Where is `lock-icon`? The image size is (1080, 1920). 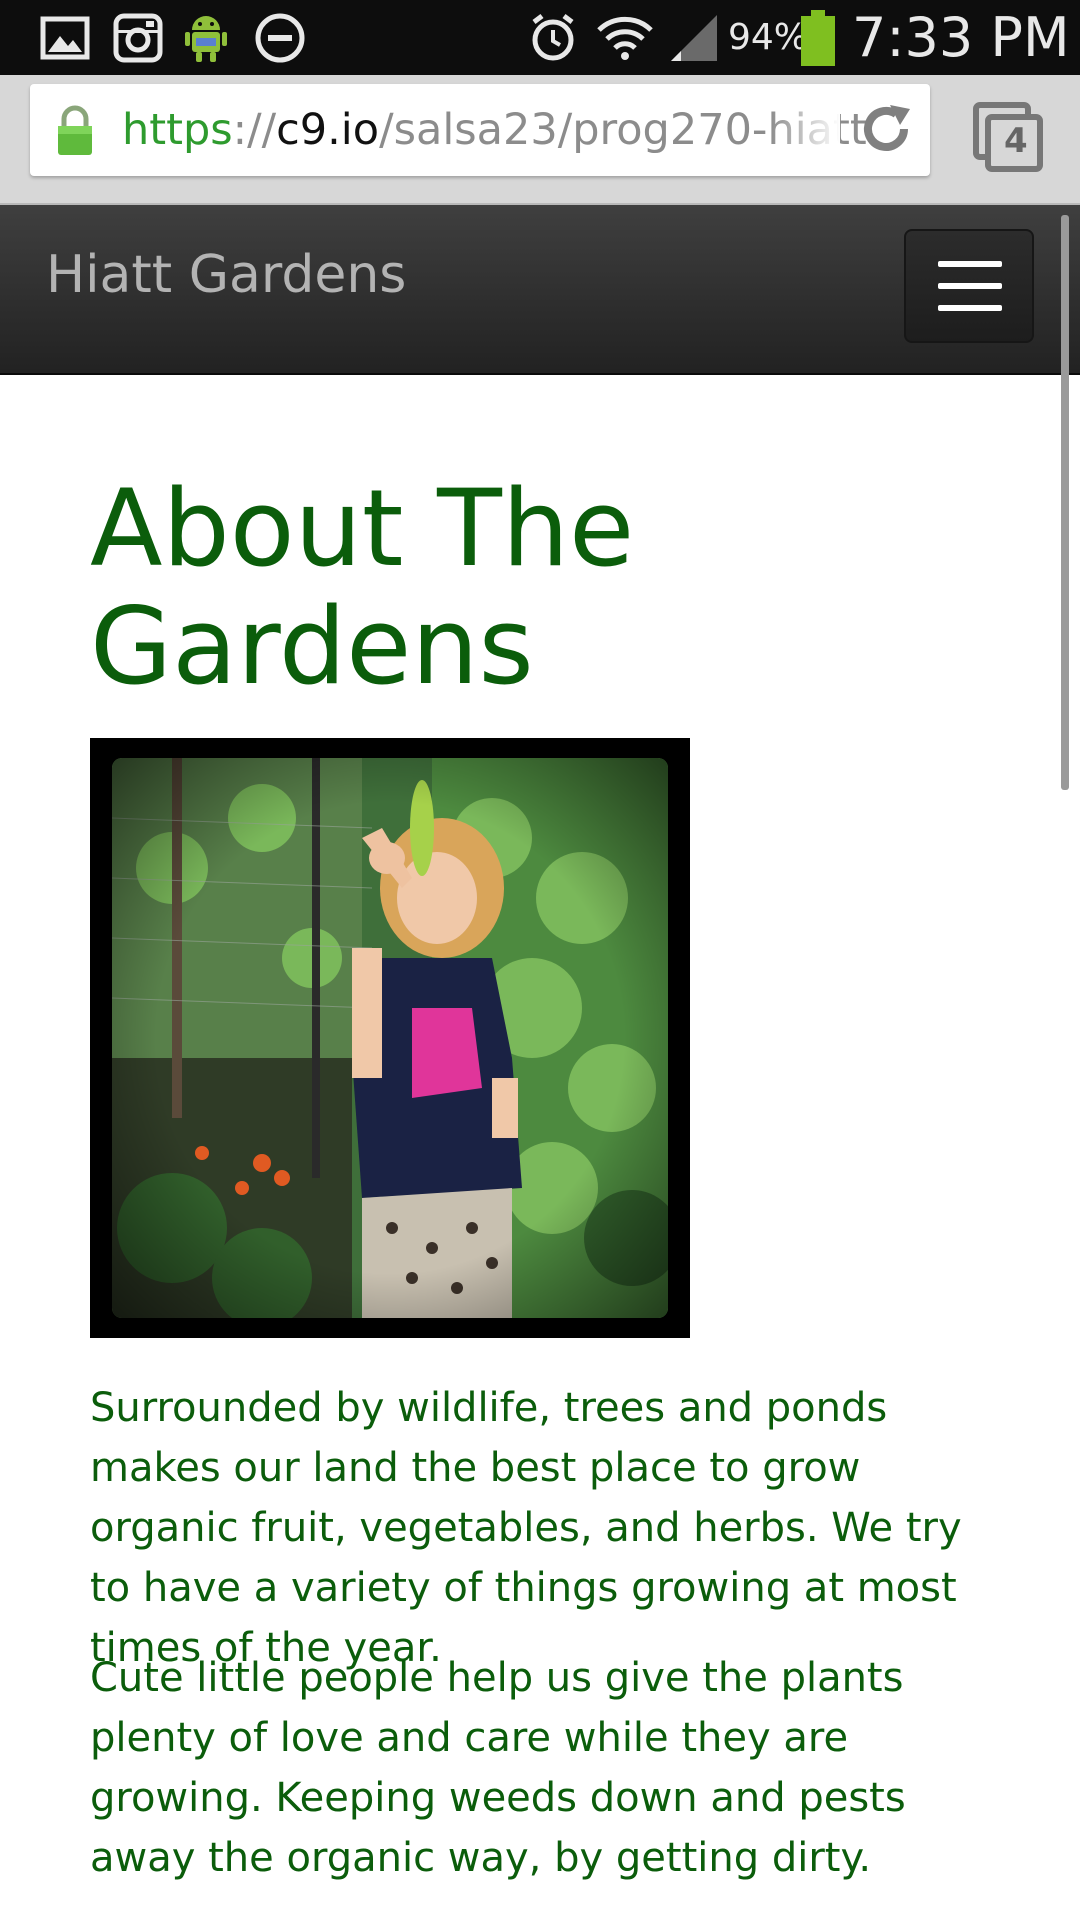
lock-icon is located at coordinates (75, 130).